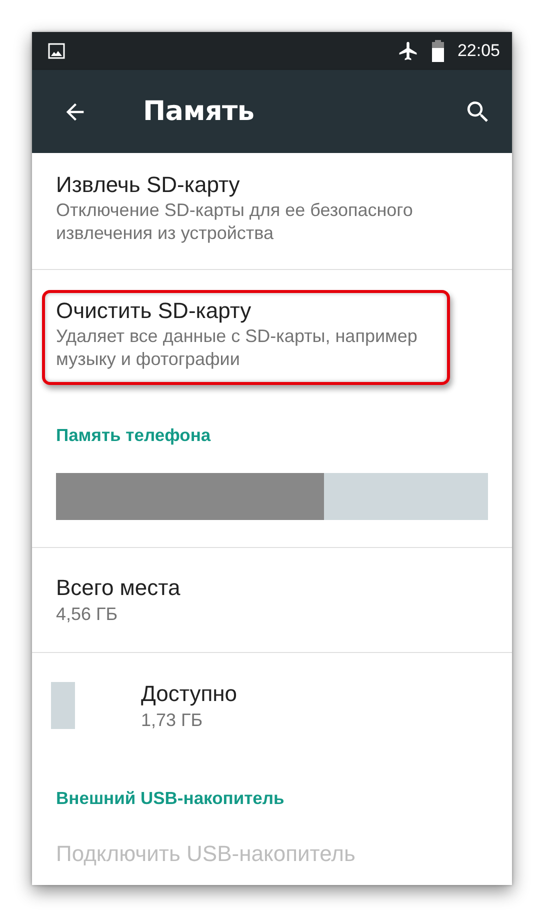 The image size is (544, 918). I want to click on section-header: Внешний USB-накопитель, so click(170, 798).